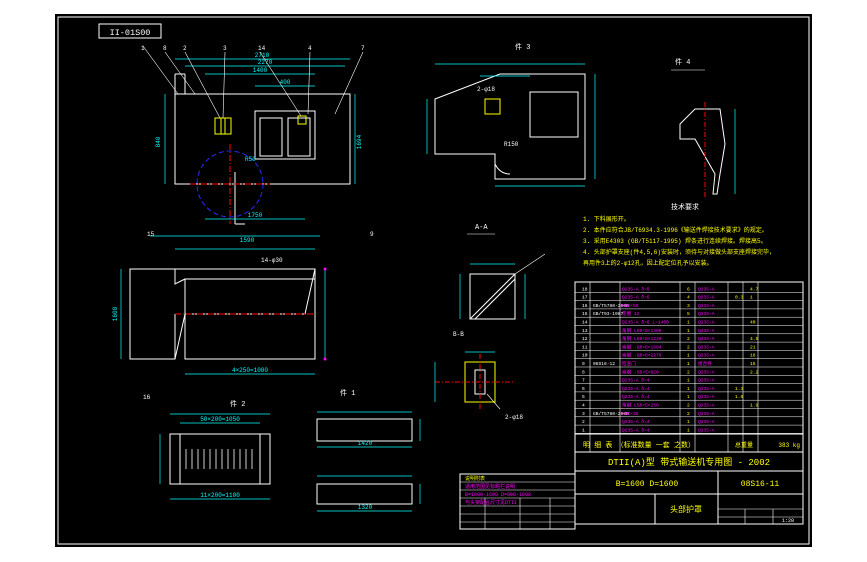  What do you see at coordinates (585, 339) in the screenshot?
I see `bom-cell: 12` at bounding box center [585, 339].